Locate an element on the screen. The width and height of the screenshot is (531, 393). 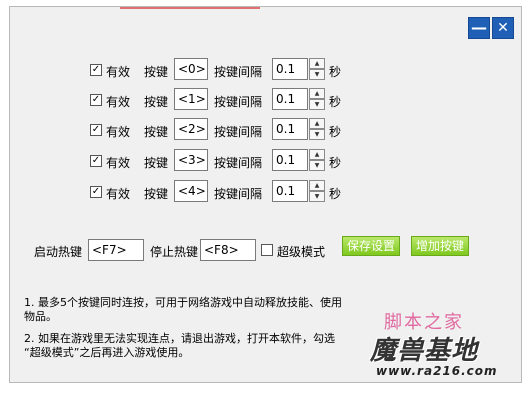
key-field: <1> is located at coordinates (191, 99).